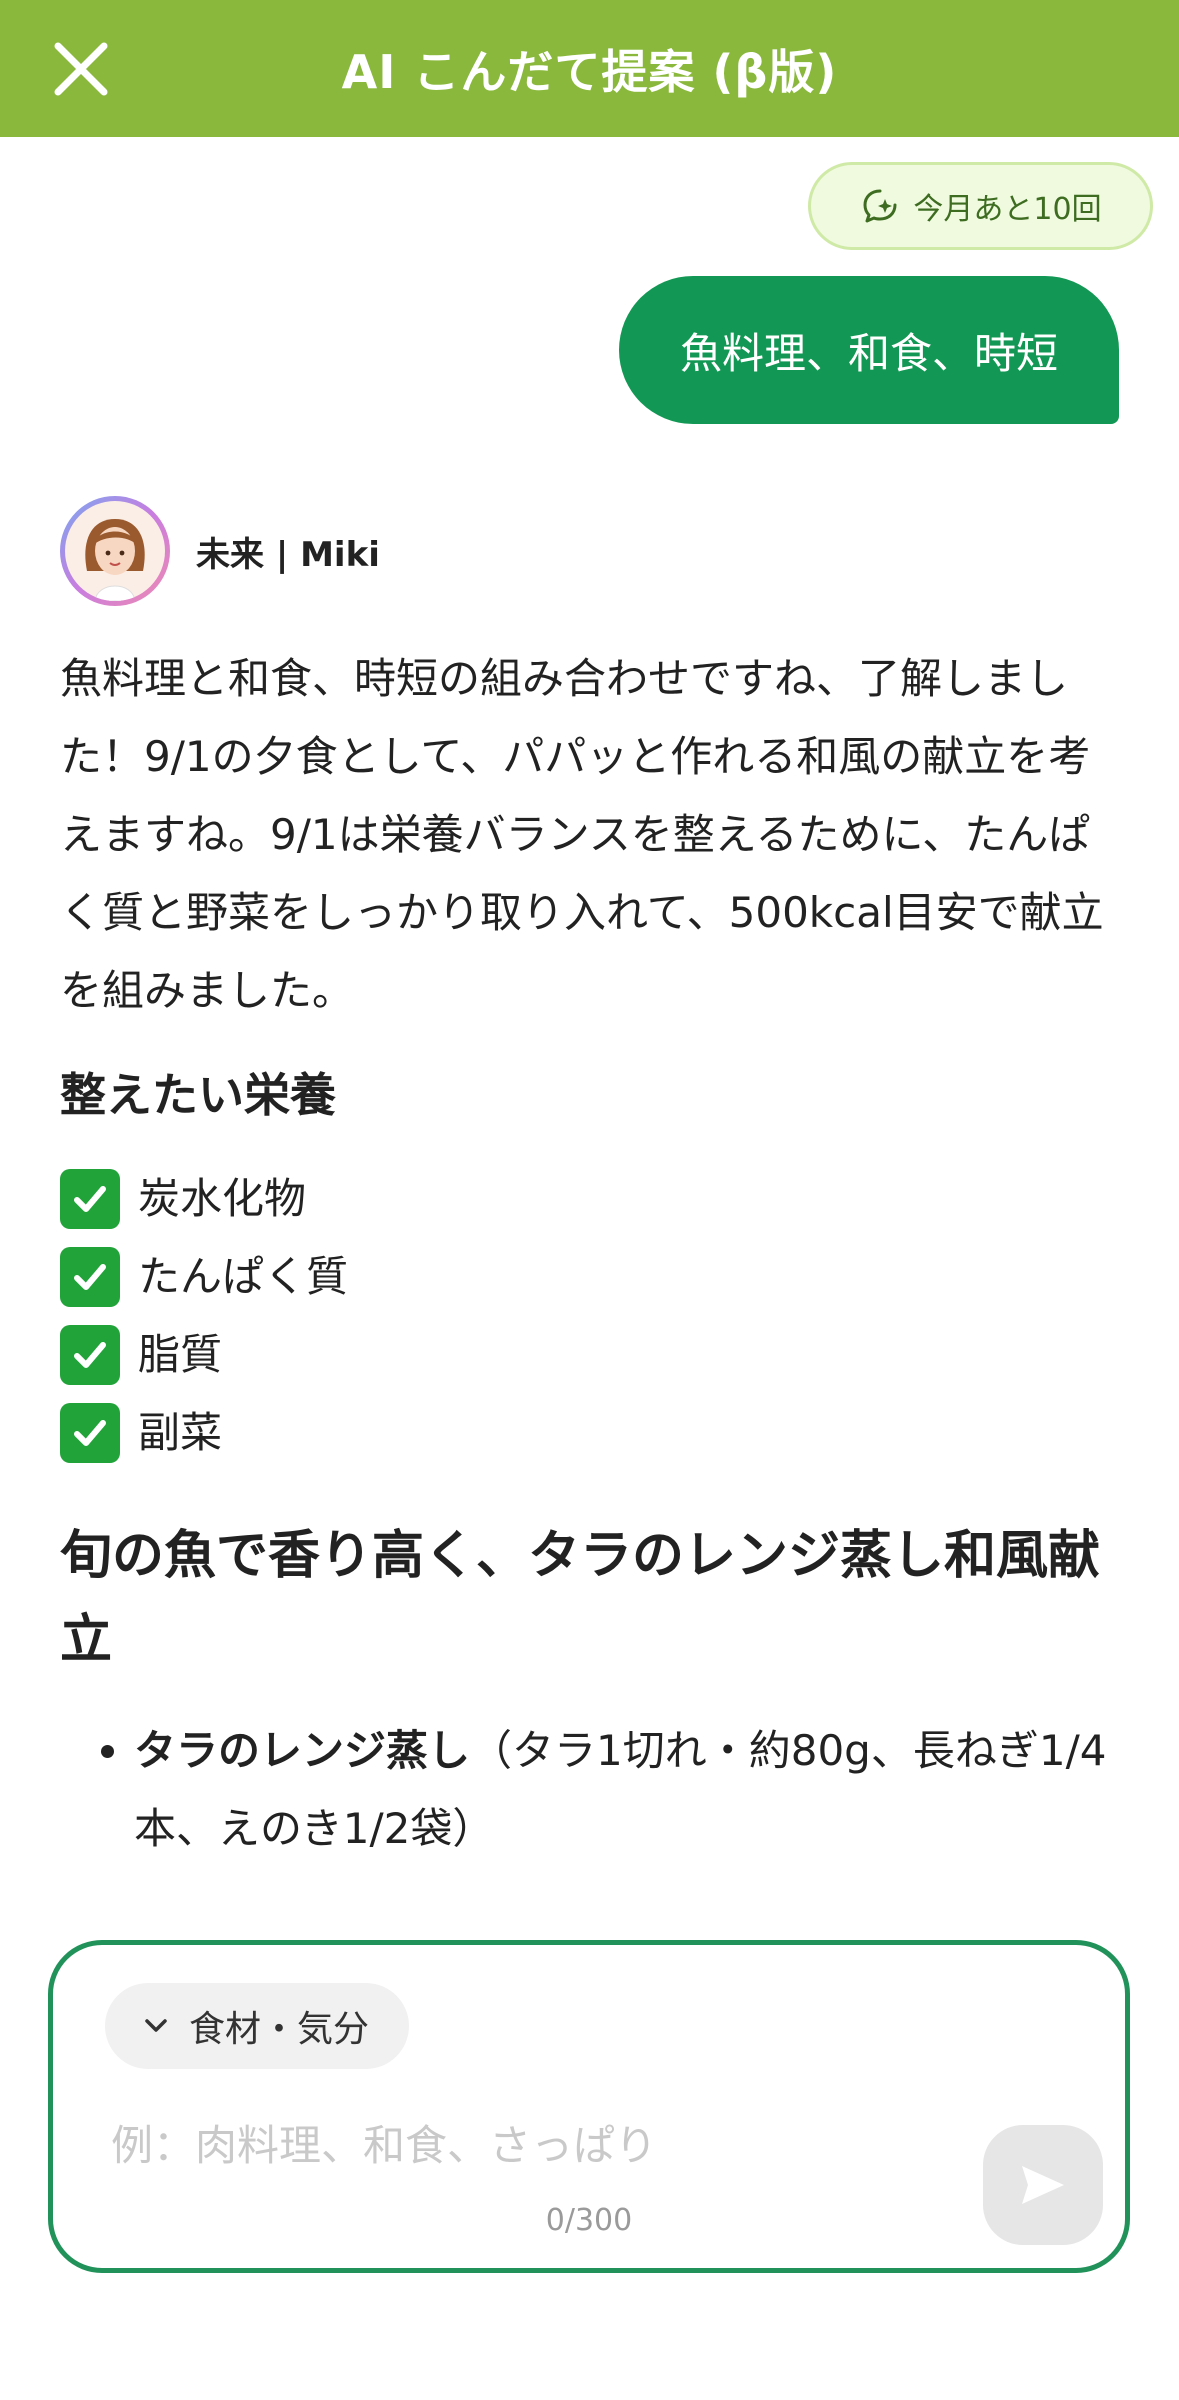 The height and width of the screenshot is (2400, 1179). I want to click on list-item: 副菜, so click(590, 1433).